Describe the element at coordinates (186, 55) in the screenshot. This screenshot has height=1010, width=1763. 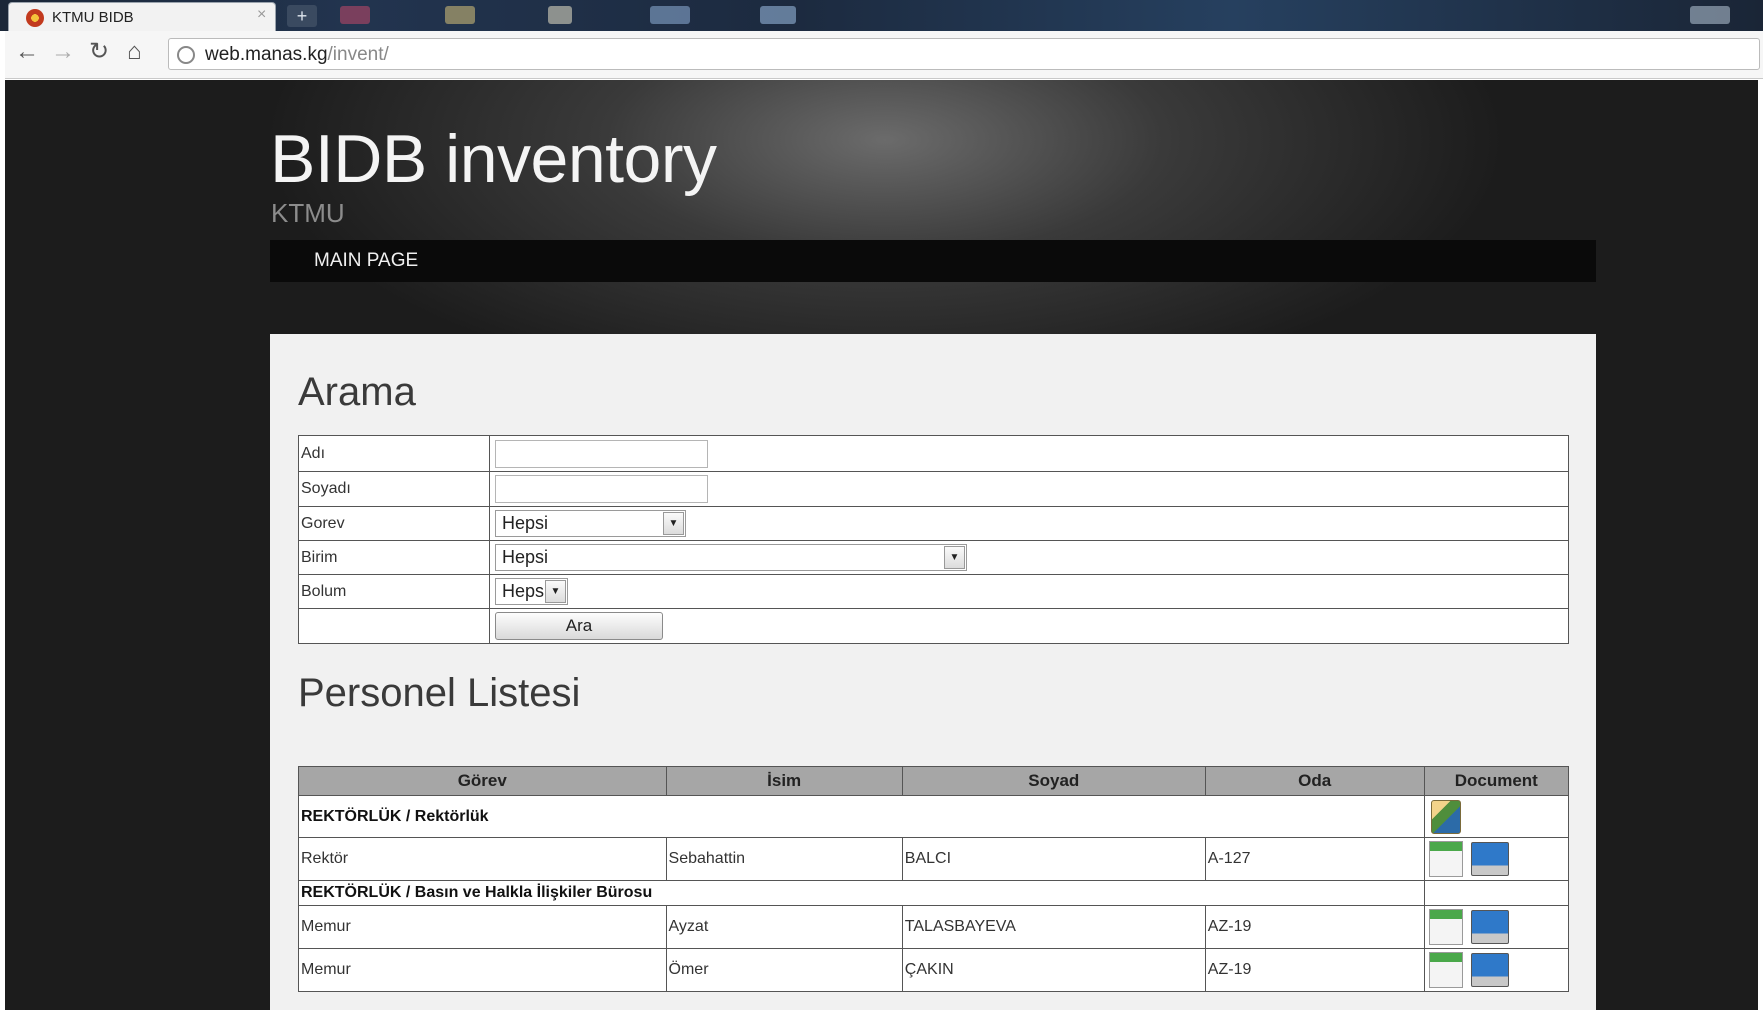
I see `page-info-icon` at that location.